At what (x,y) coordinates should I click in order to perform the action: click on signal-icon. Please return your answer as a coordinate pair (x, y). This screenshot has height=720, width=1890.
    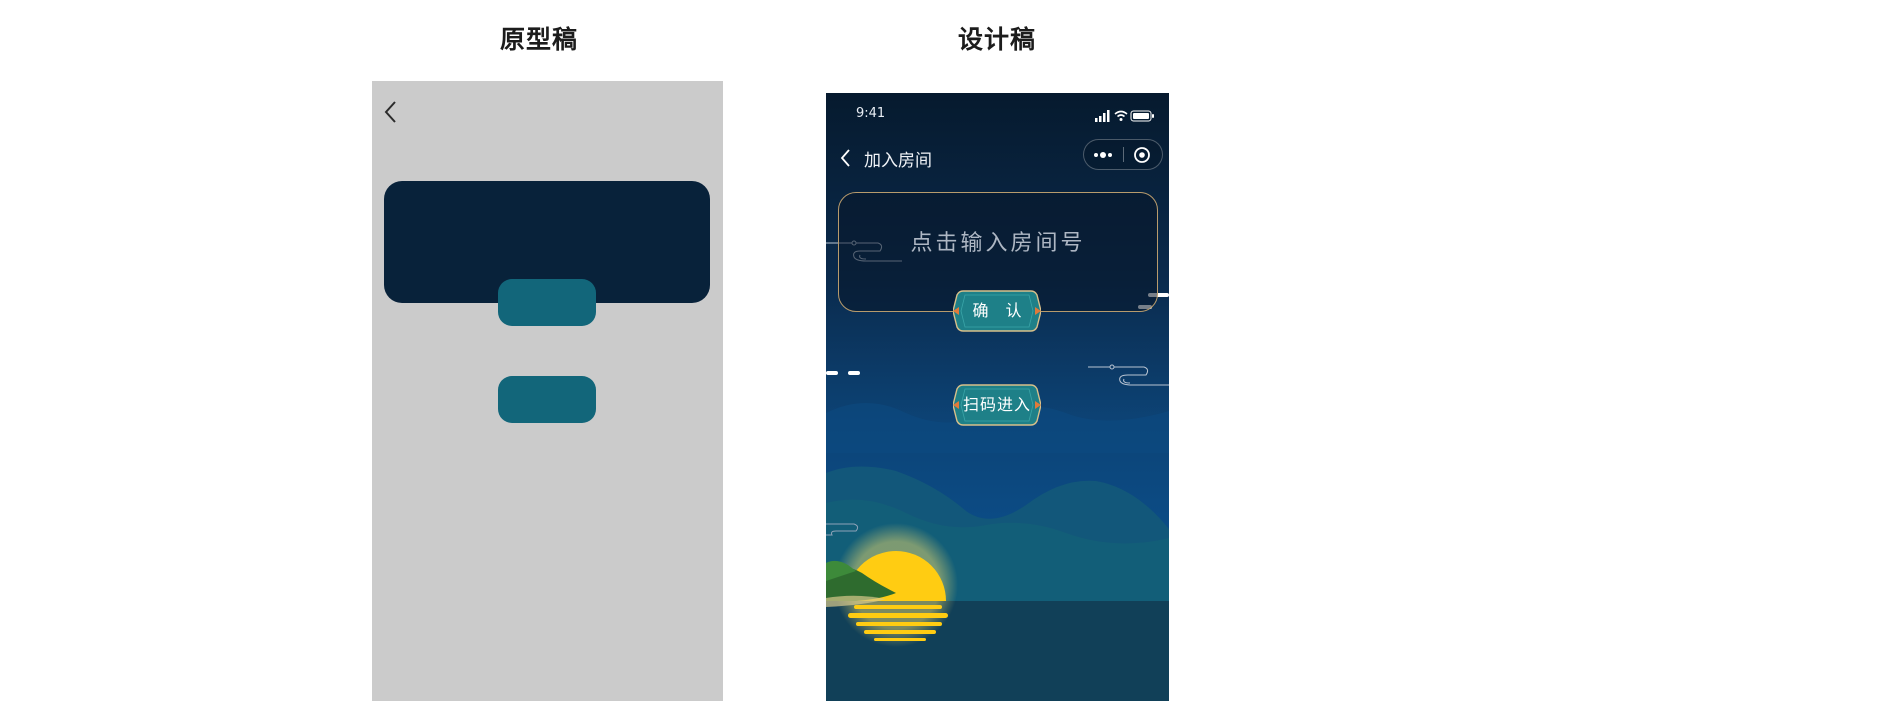
    Looking at the image, I should click on (1102, 116).